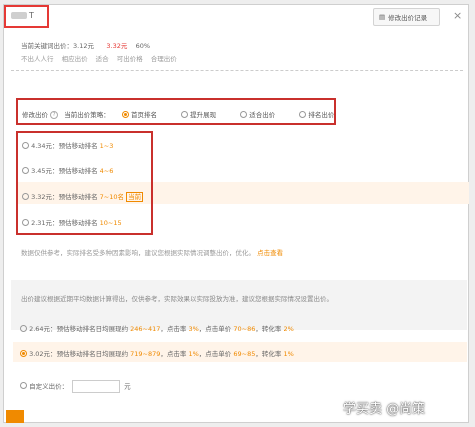 This screenshot has width=475, height=427. I want to click on bid-history-button: ▤ 修改出价记录, so click(406, 17).